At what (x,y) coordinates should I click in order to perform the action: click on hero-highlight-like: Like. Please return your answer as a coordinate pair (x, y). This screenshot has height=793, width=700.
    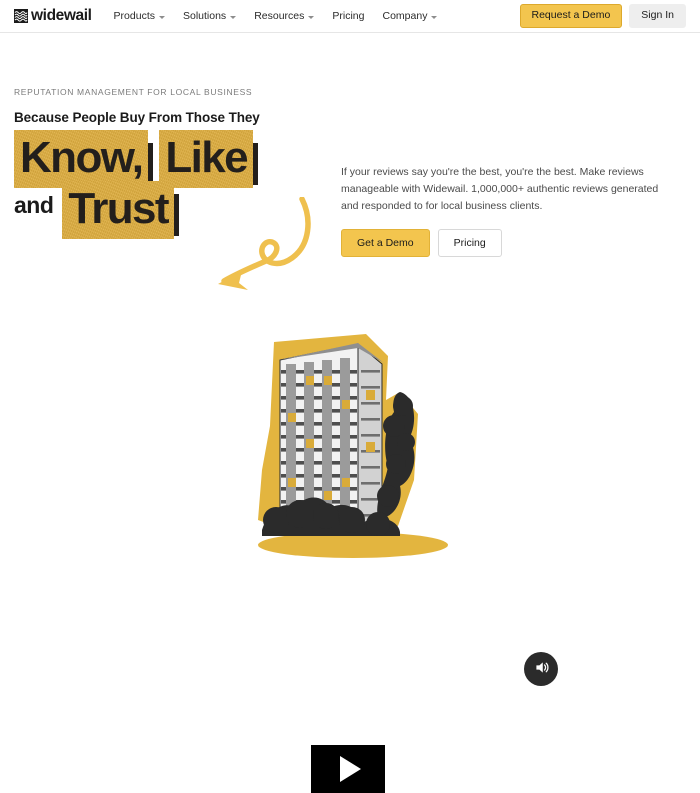
    Looking at the image, I should click on (209, 159).